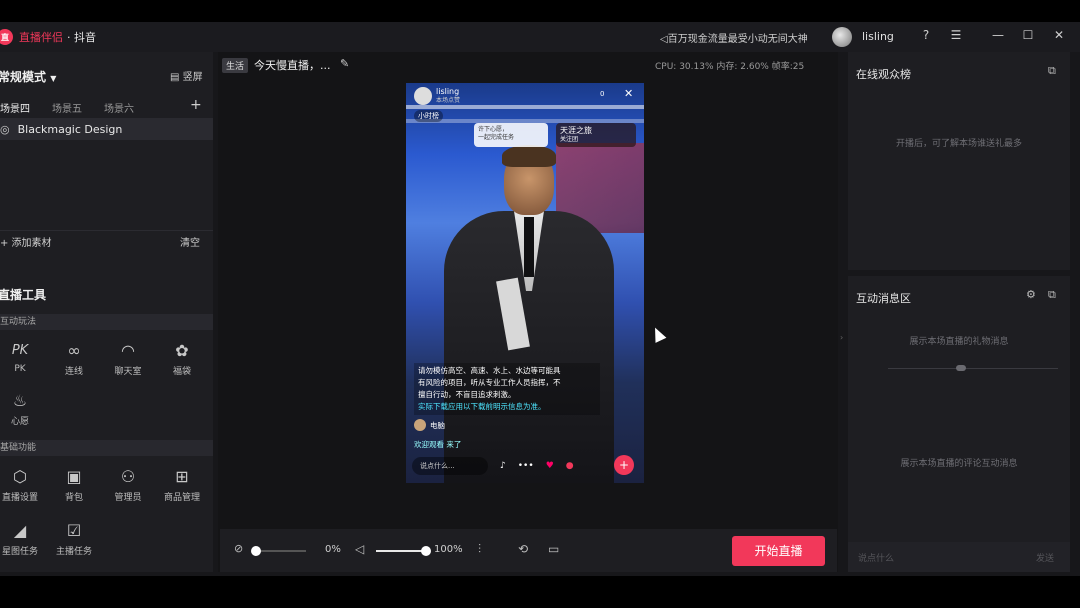 The width and height of the screenshot is (1080, 608). What do you see at coordinates (186, 75) in the screenshot?
I see `portrait-button: ▤ 竖屏` at bounding box center [186, 75].